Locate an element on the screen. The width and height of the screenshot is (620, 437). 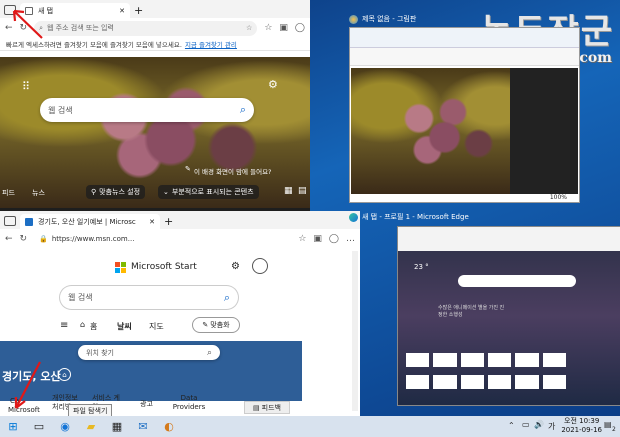
tab-title: 새 탭 is located at coordinates (46, 10).